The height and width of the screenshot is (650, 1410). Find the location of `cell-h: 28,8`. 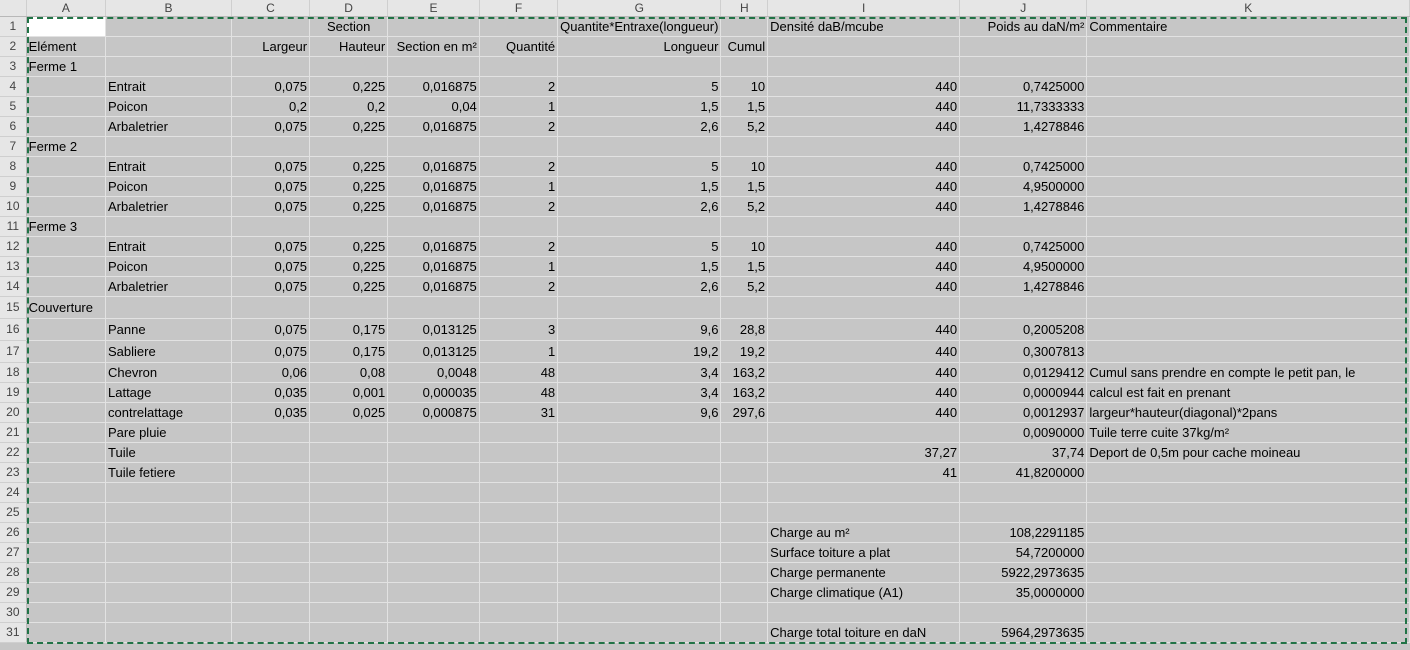

cell-h: 28,8 is located at coordinates (744, 329).